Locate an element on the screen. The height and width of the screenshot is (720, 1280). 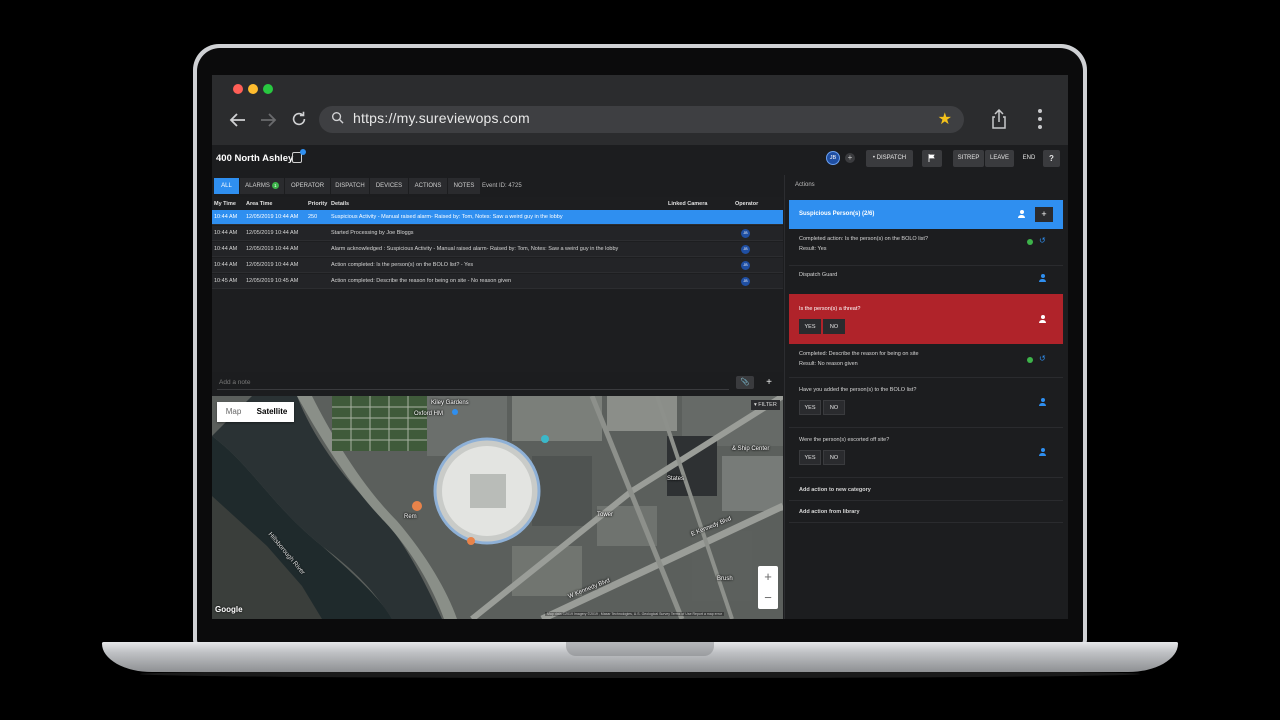
address-bar: https://my.sureviewops.com ★ is located at coordinates (641, 119).